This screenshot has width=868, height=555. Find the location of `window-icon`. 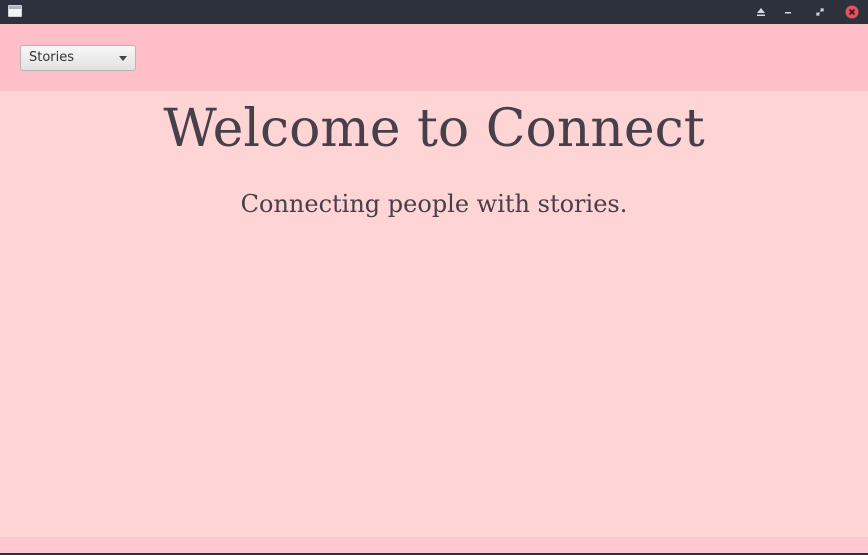

window-icon is located at coordinates (15, 11).